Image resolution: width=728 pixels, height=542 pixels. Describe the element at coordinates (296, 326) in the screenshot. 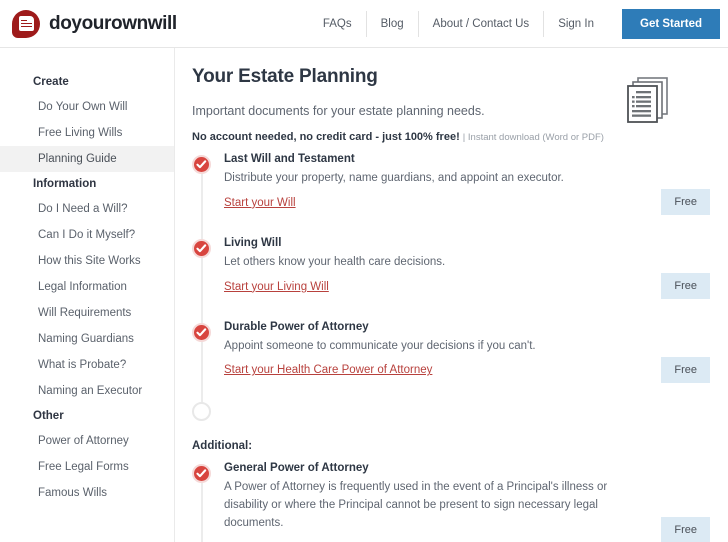

I see `item-title: Durable Power of Attorney` at that location.